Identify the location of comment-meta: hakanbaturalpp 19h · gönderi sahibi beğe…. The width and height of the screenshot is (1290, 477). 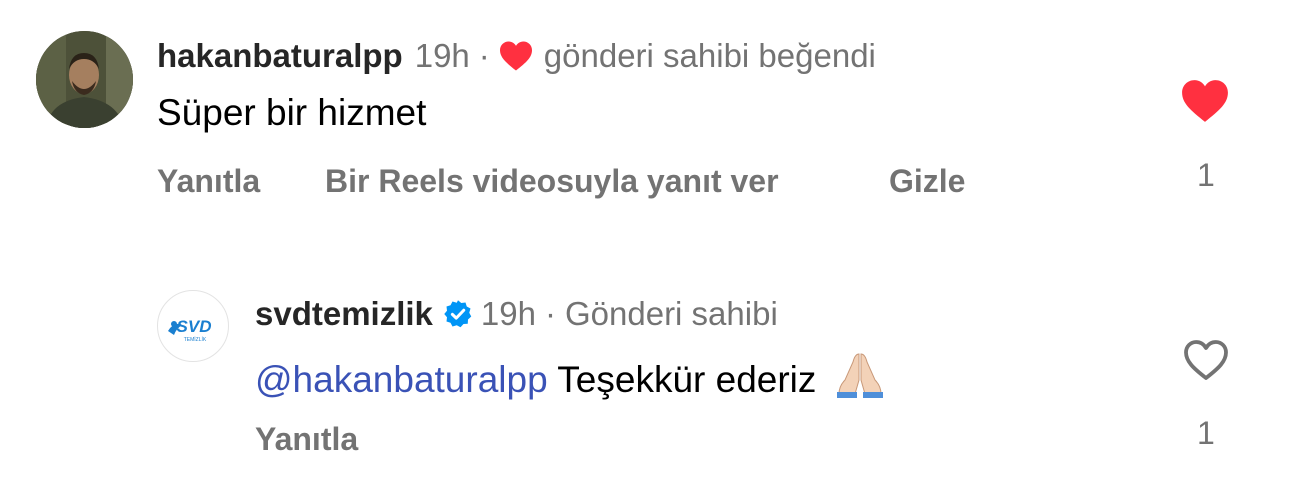
(516, 56).